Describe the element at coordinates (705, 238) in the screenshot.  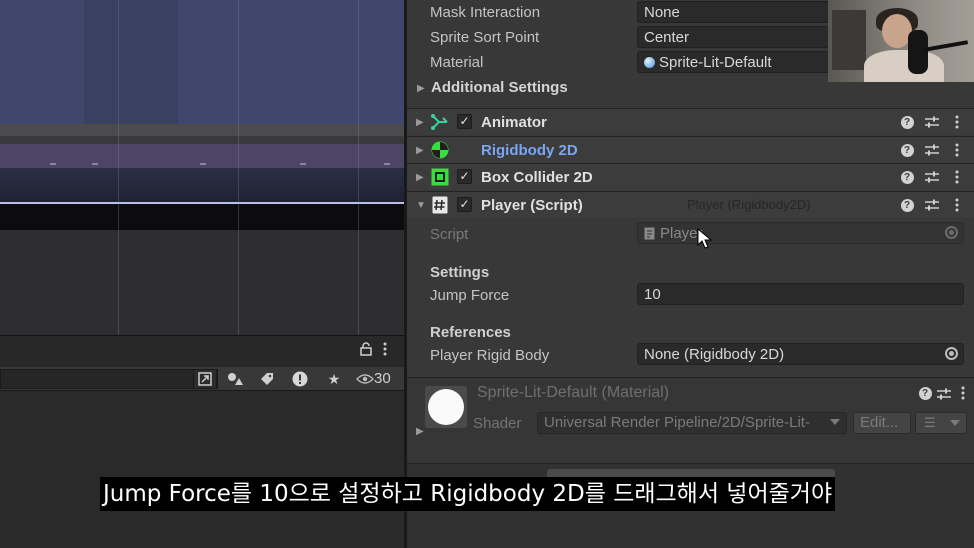
I see `mouse-cursor-icon` at that location.